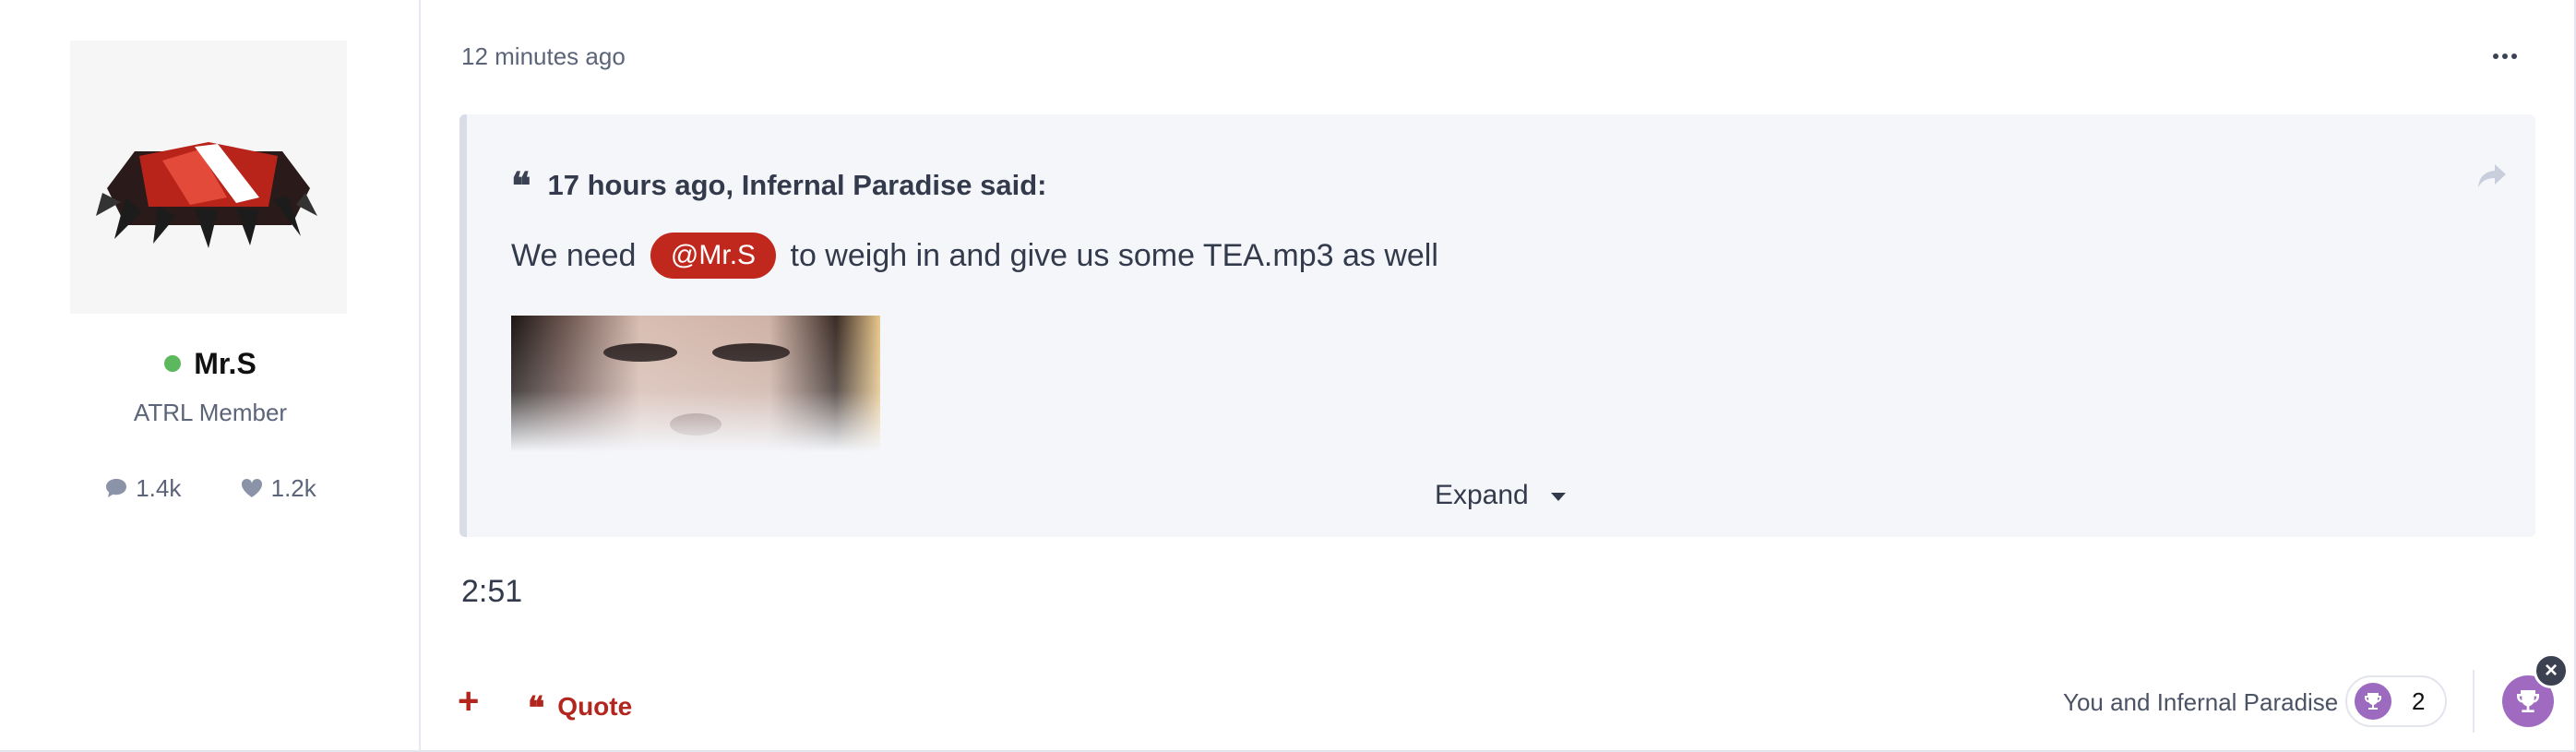  What do you see at coordinates (1501, 495) in the screenshot?
I see `expand-button: Expand` at bounding box center [1501, 495].